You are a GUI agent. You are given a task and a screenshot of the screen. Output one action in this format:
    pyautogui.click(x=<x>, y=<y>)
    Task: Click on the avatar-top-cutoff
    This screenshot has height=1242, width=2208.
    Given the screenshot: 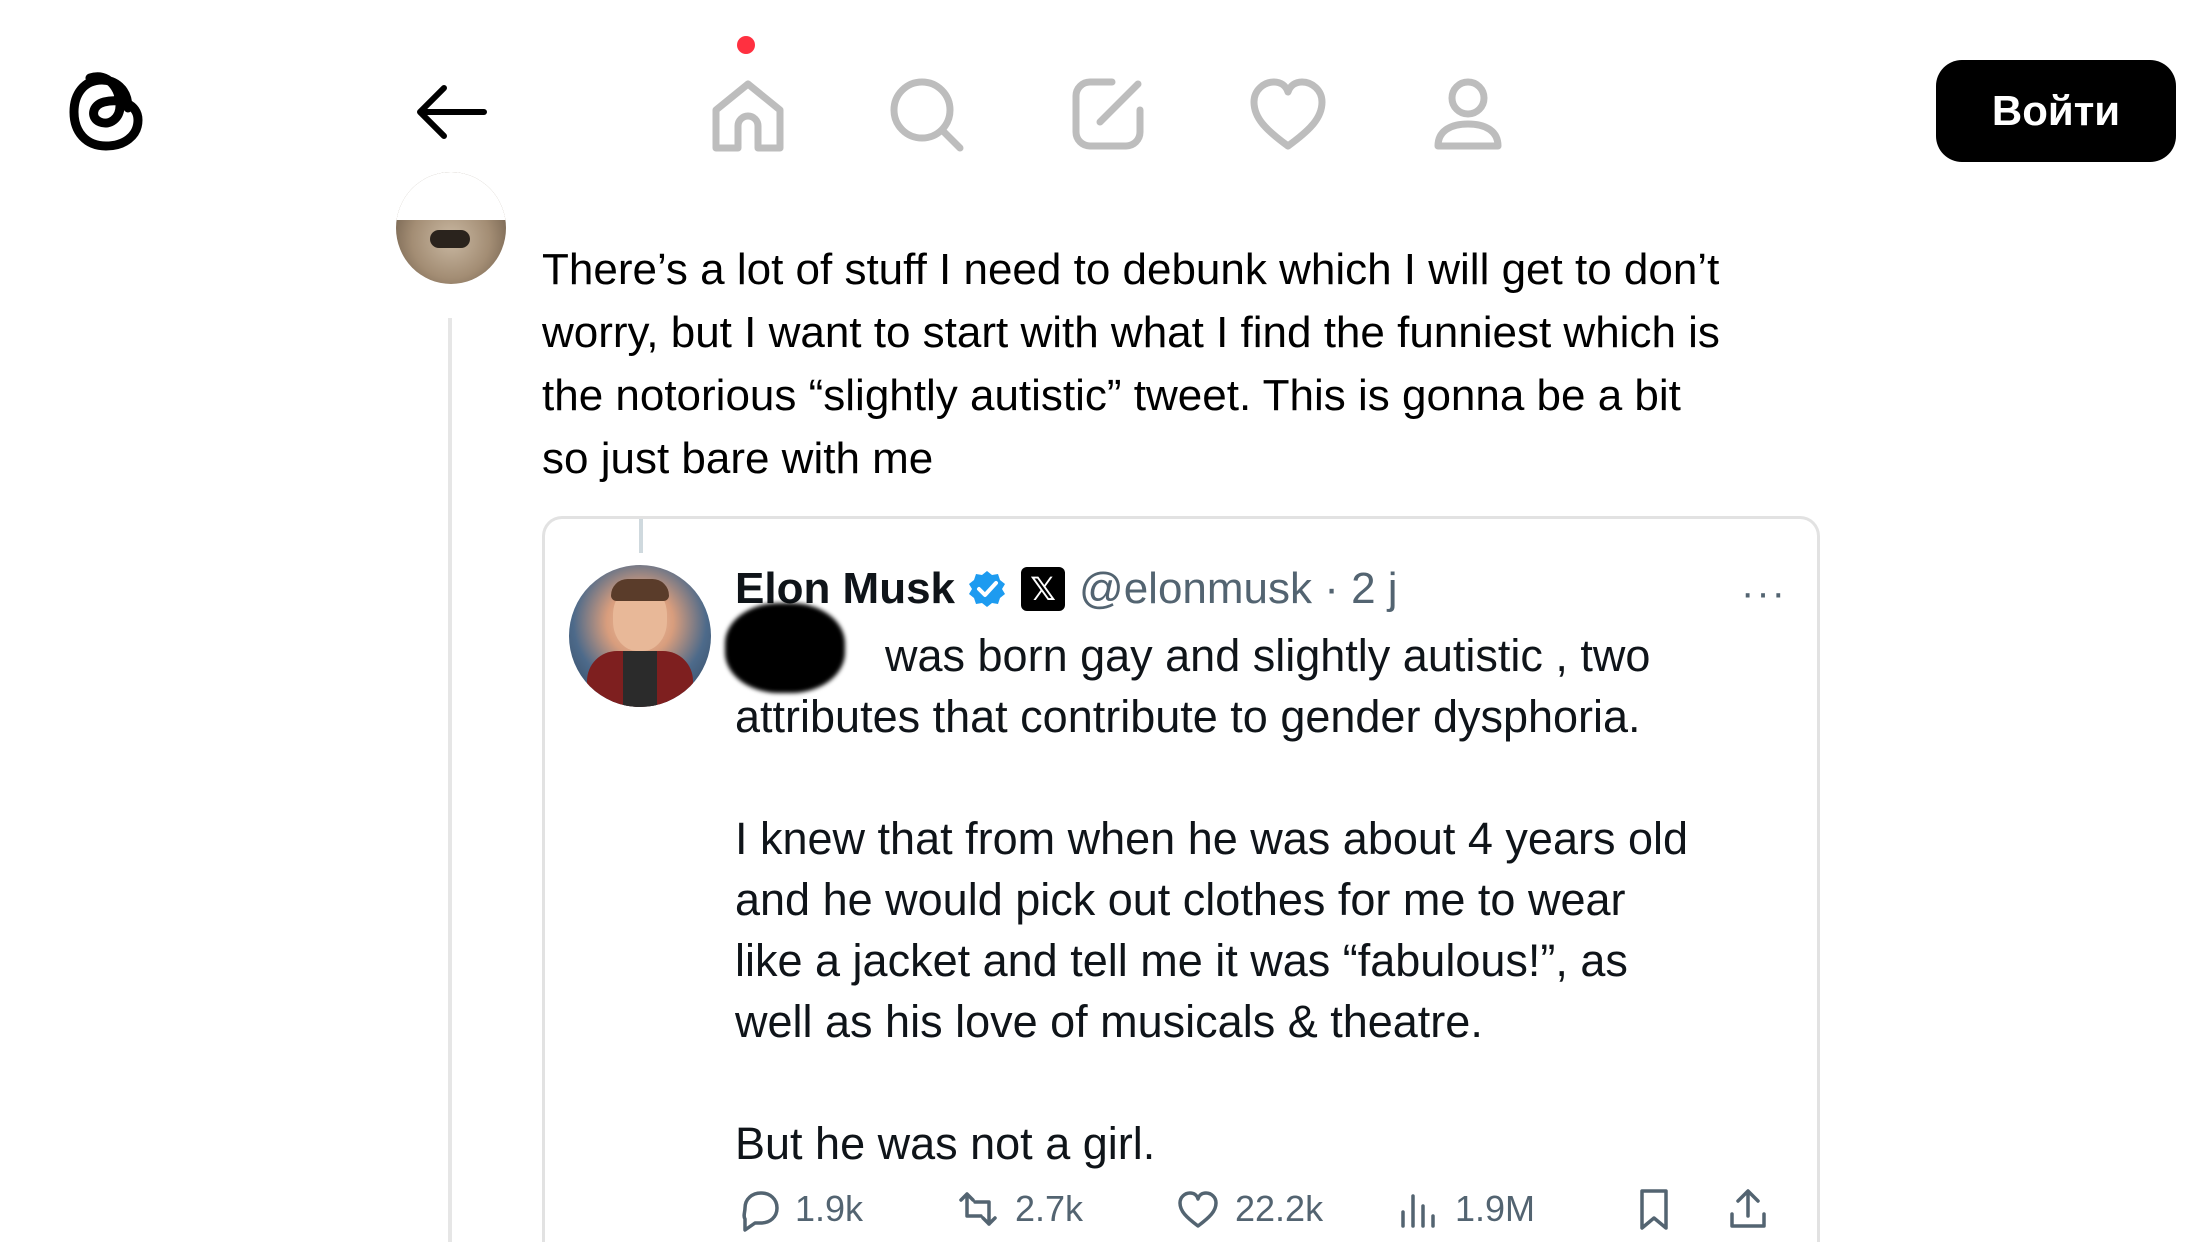 What is the action you would take?
    pyautogui.click(x=451, y=196)
    